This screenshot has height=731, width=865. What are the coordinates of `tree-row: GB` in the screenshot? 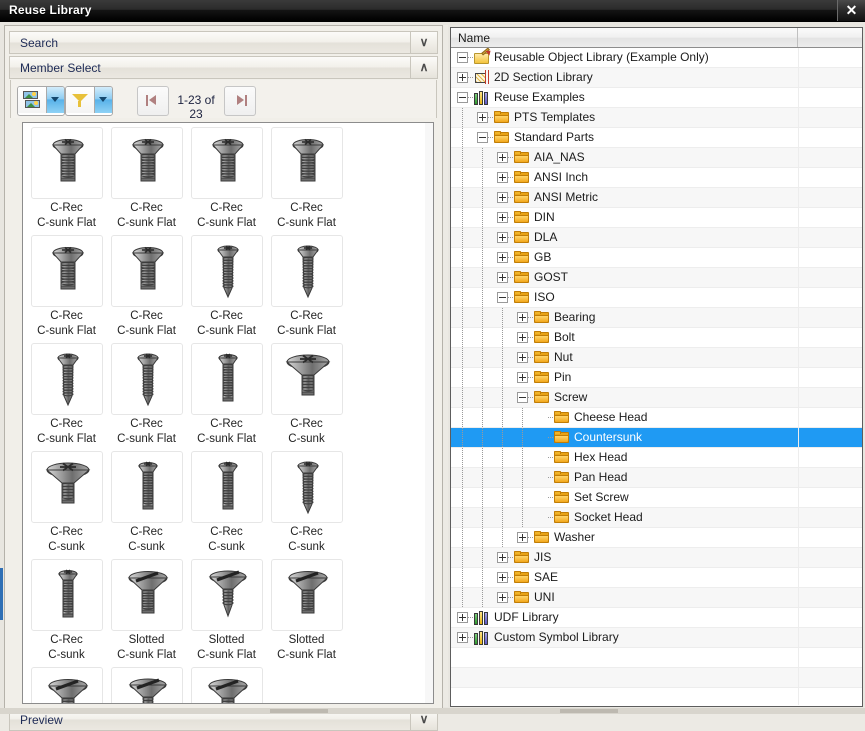 It's located at (656, 258).